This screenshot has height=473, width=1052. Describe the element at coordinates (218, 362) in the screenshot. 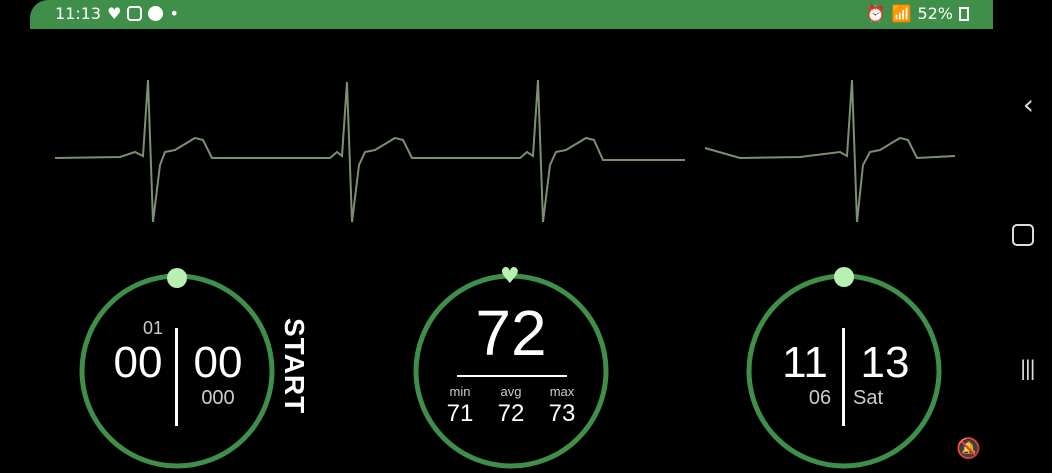

I see `stopwatch-seconds: 00` at that location.